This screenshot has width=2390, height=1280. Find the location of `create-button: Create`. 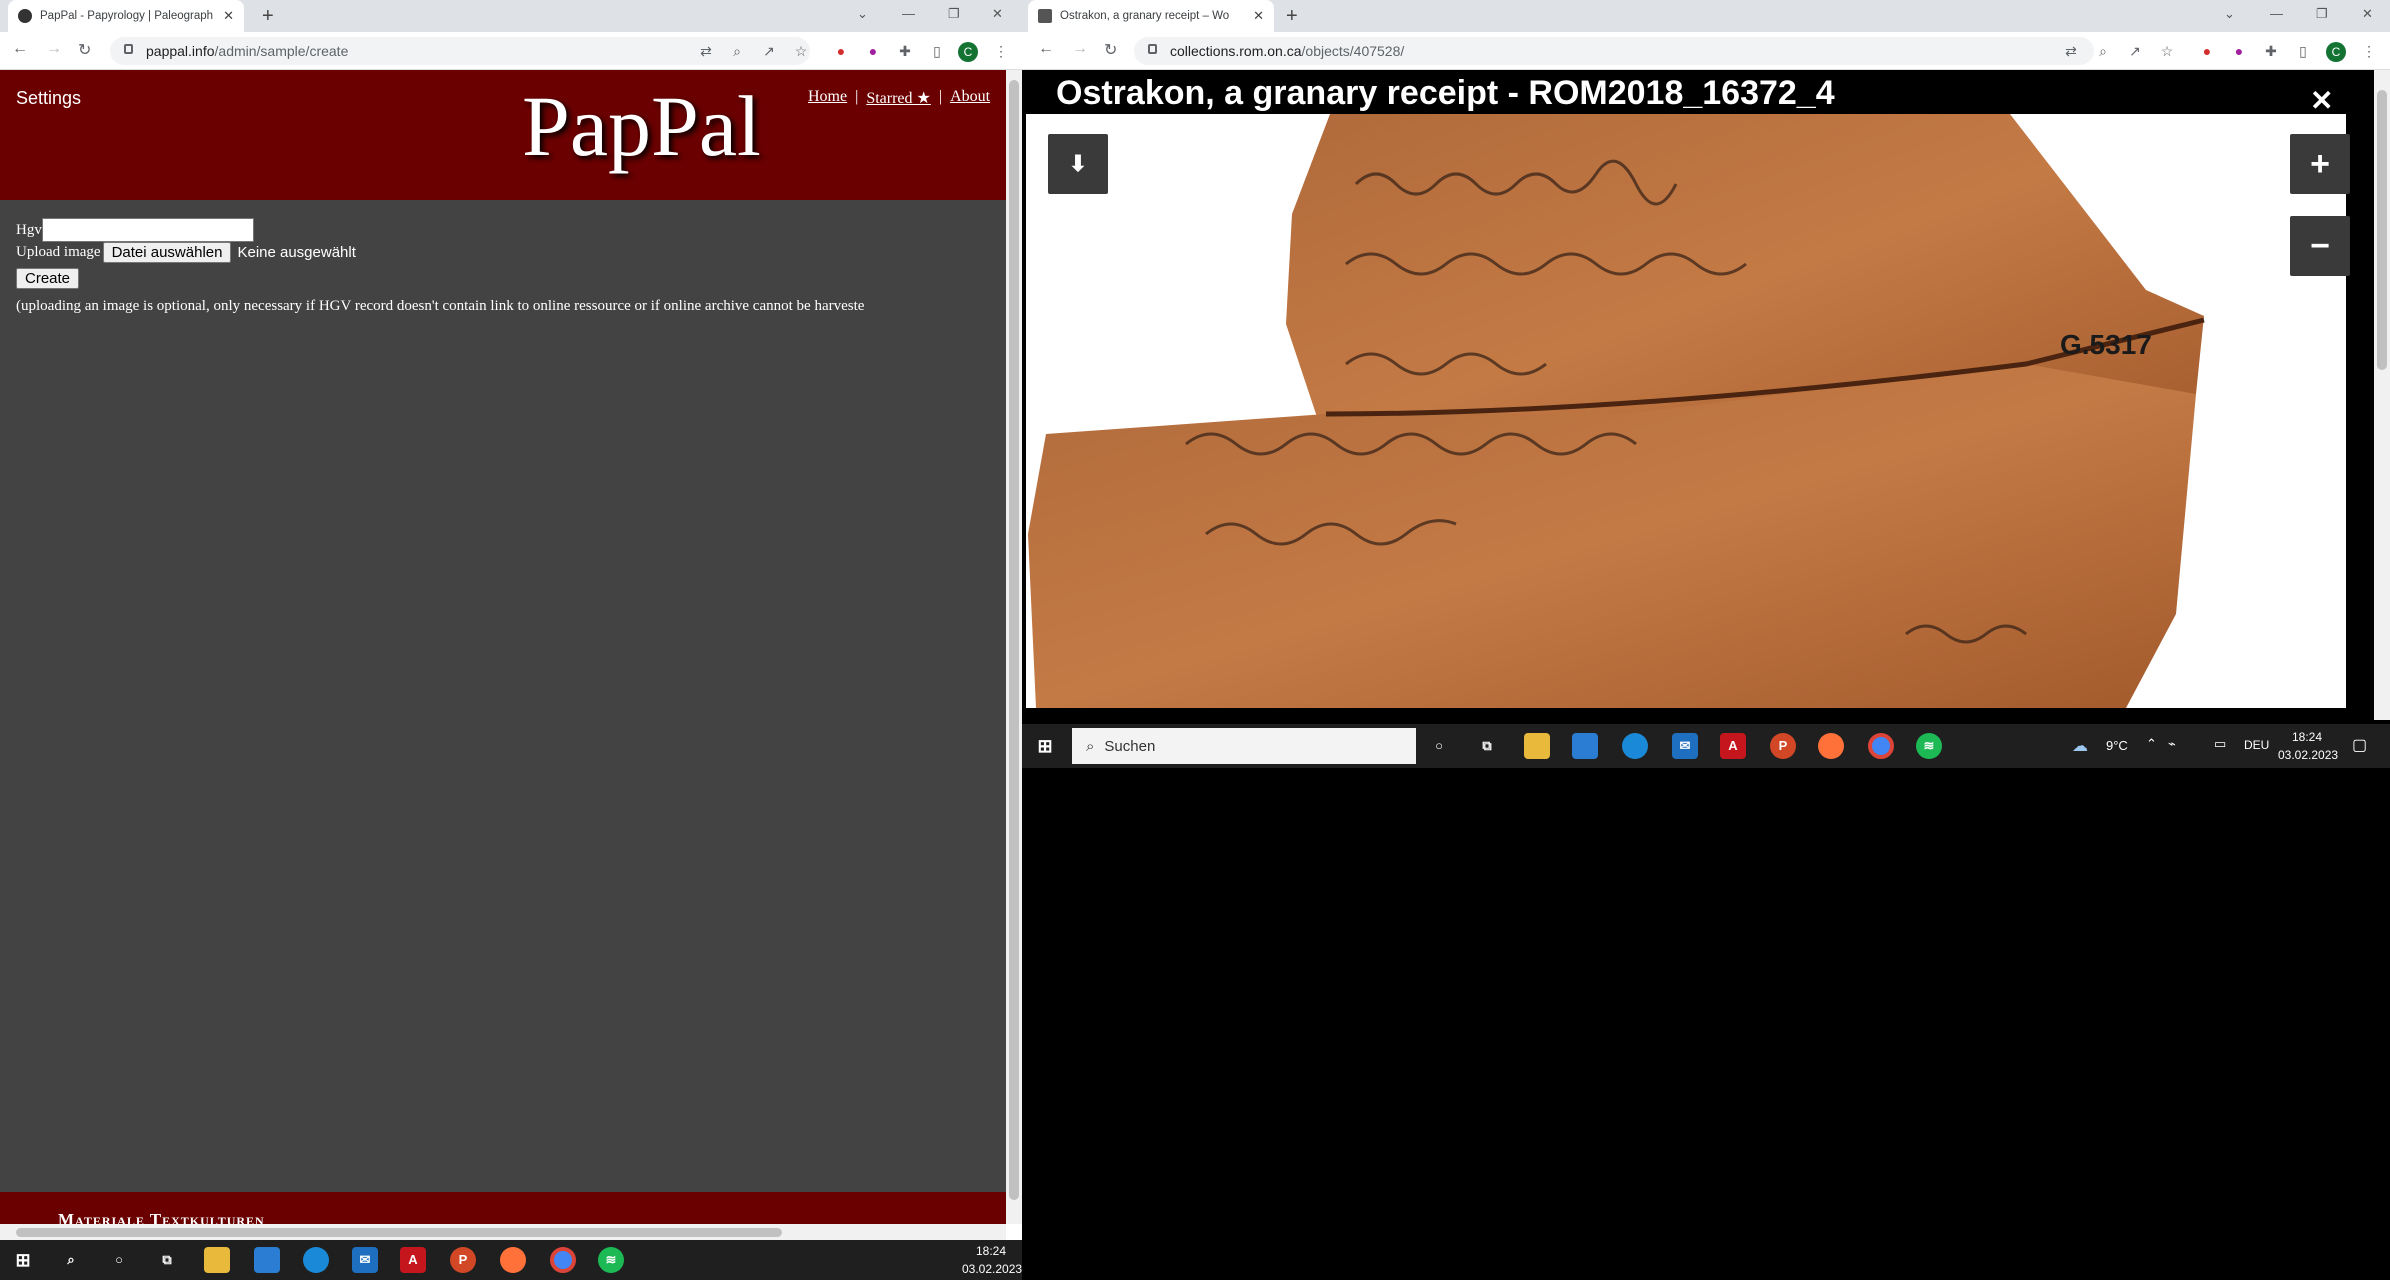

create-button: Create is located at coordinates (48, 278).